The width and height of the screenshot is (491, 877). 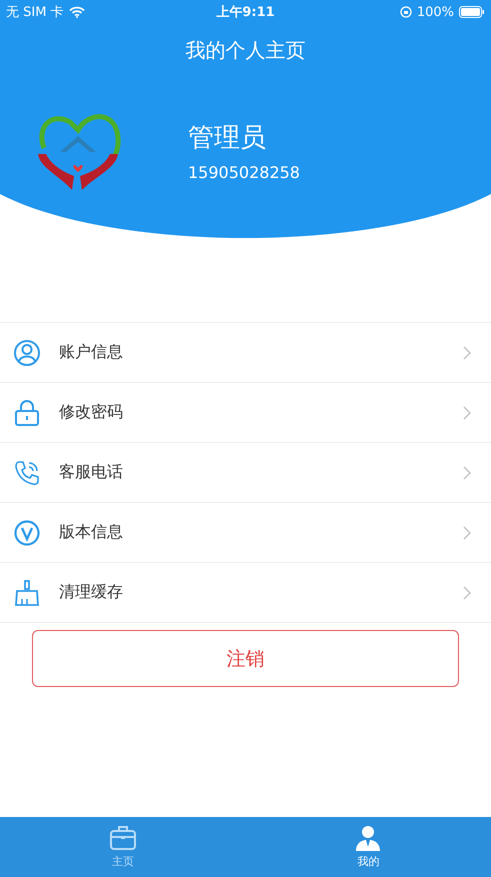 What do you see at coordinates (245, 353) in the screenshot?
I see `menu-item: 账户信息` at bounding box center [245, 353].